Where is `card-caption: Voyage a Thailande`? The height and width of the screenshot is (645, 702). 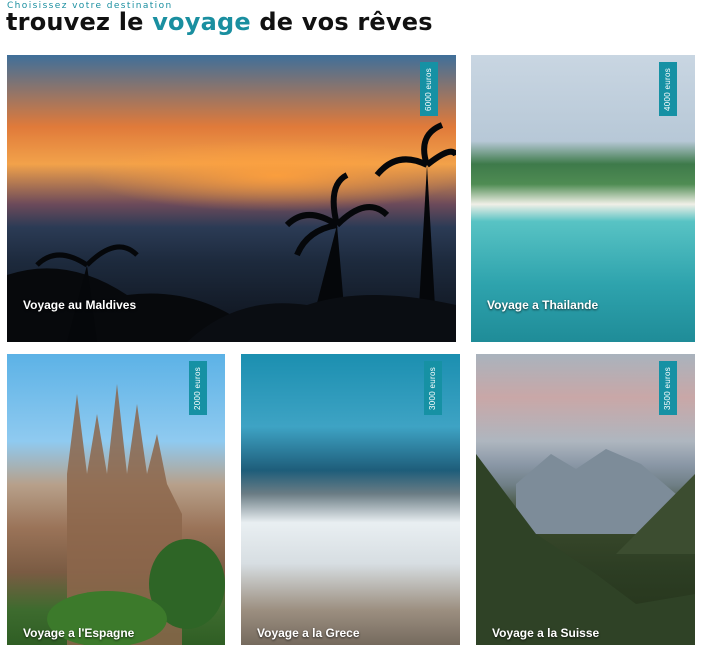 card-caption: Voyage a Thailande is located at coordinates (543, 305).